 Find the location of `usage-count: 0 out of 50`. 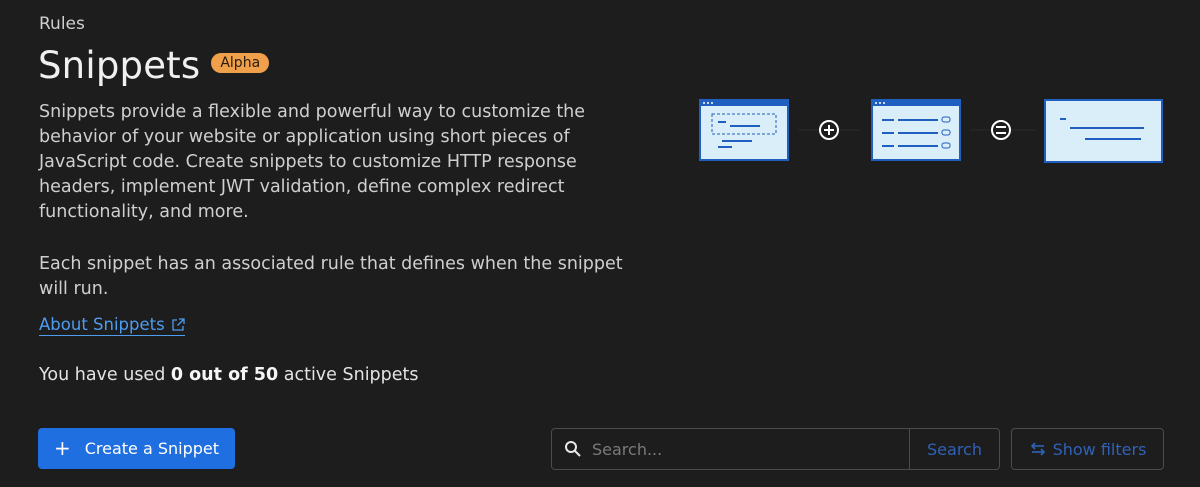

usage-count: 0 out of 50 is located at coordinates (224, 375).